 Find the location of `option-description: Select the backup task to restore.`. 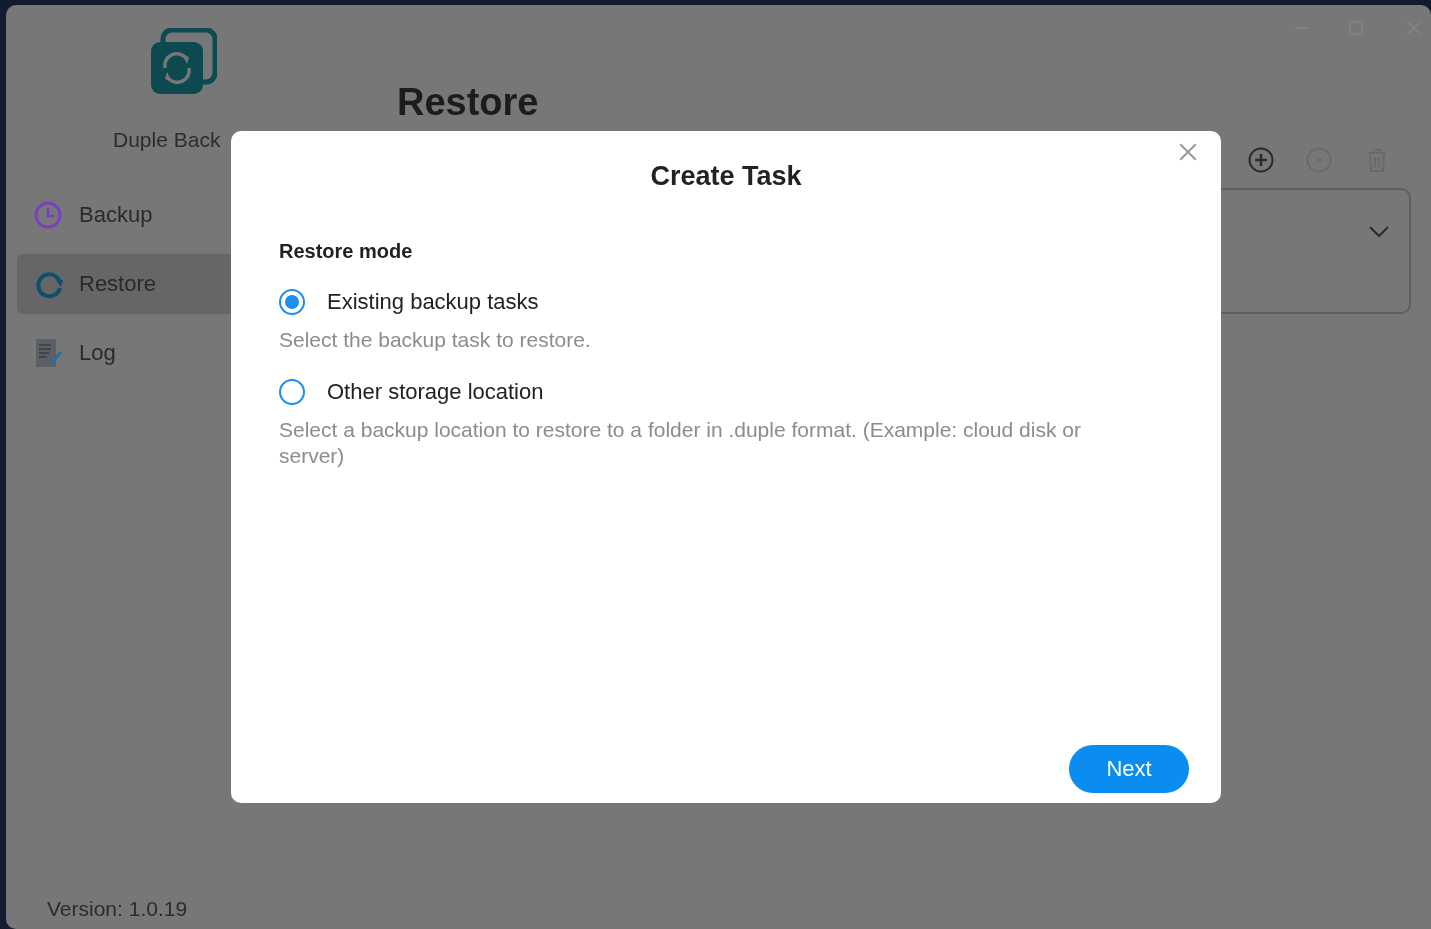

option-description: Select the backup task to restore. is located at coordinates (435, 340).